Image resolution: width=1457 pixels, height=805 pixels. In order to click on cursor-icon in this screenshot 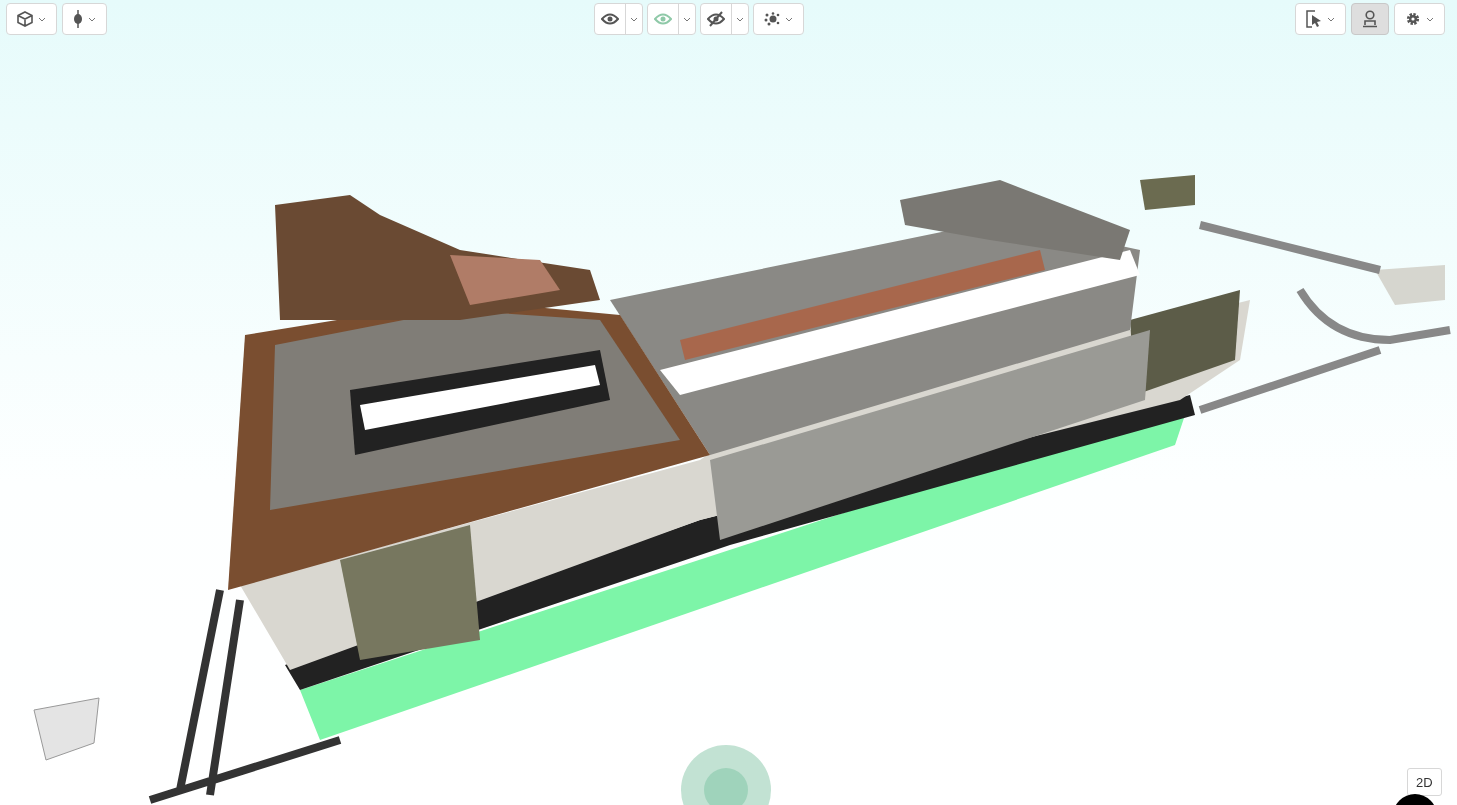, I will do `click(1314, 19)`.